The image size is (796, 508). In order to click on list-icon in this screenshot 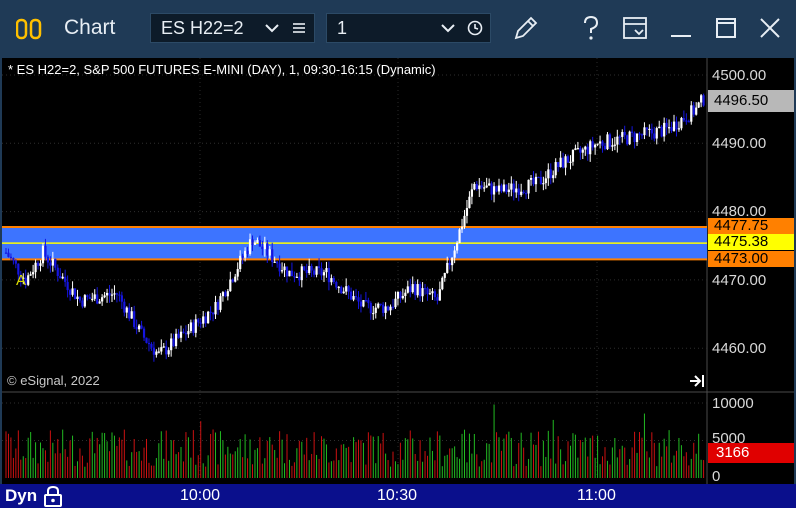, I will do `click(299, 28)`.